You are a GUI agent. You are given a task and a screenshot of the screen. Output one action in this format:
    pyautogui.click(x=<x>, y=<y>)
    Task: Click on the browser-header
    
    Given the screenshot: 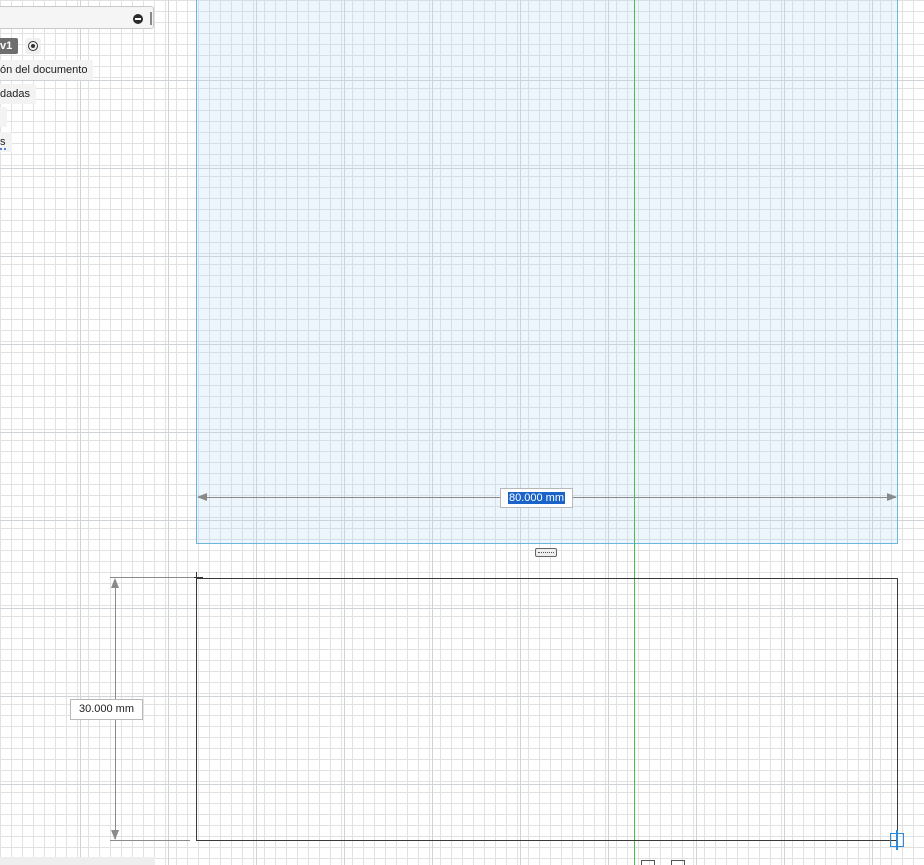 What is the action you would take?
    pyautogui.click(x=77, y=17)
    